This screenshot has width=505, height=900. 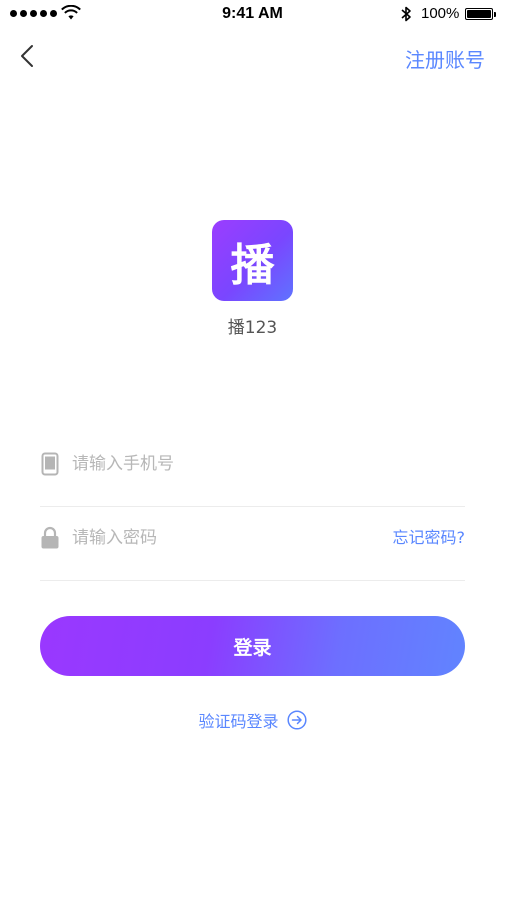 I want to click on chevron-left-icon, so click(x=27, y=56).